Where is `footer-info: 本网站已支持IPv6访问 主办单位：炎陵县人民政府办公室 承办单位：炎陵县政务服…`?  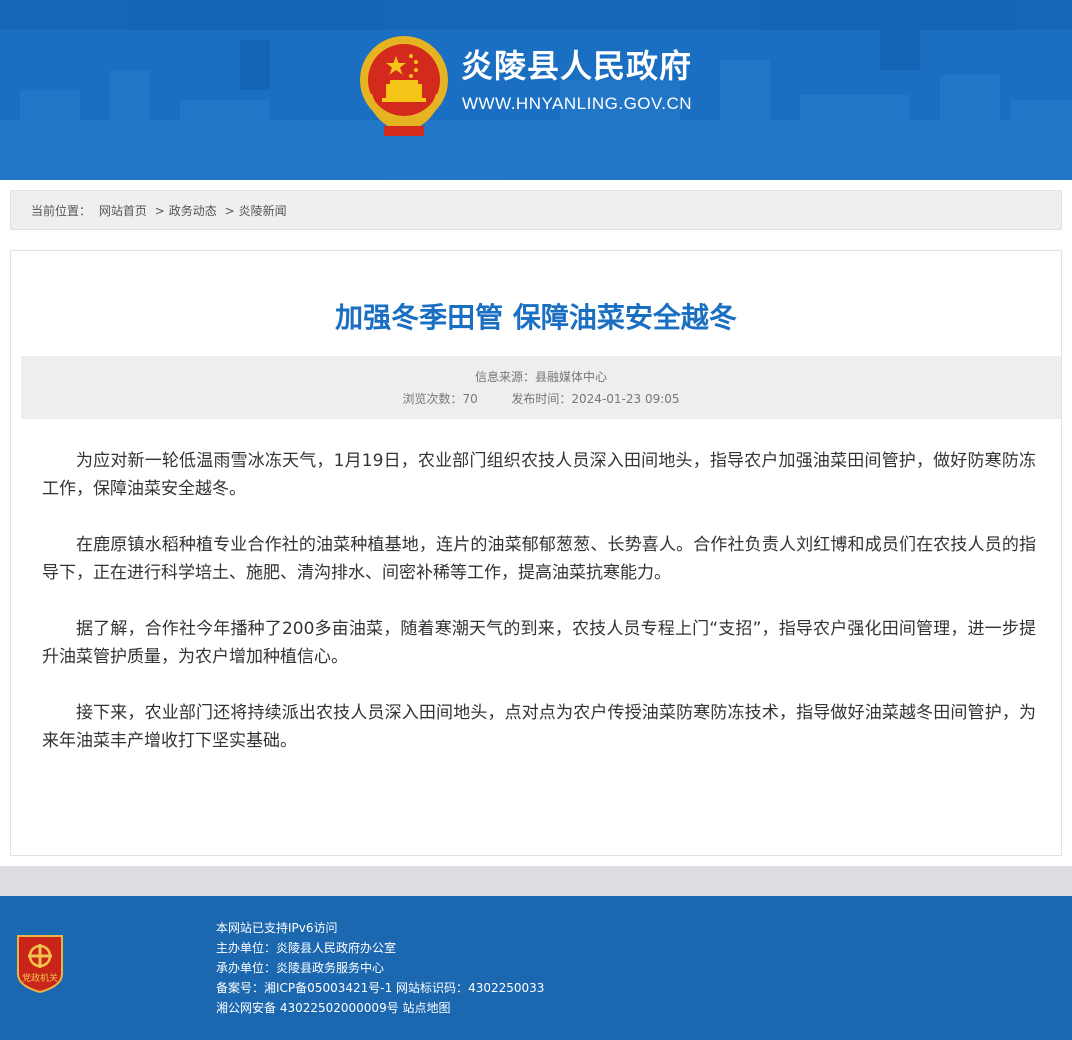
footer-info: 本网站已支持IPv6访问 主办单位：炎陵县人民政府办公室 承办单位：炎陵县政务服… is located at coordinates (380, 968).